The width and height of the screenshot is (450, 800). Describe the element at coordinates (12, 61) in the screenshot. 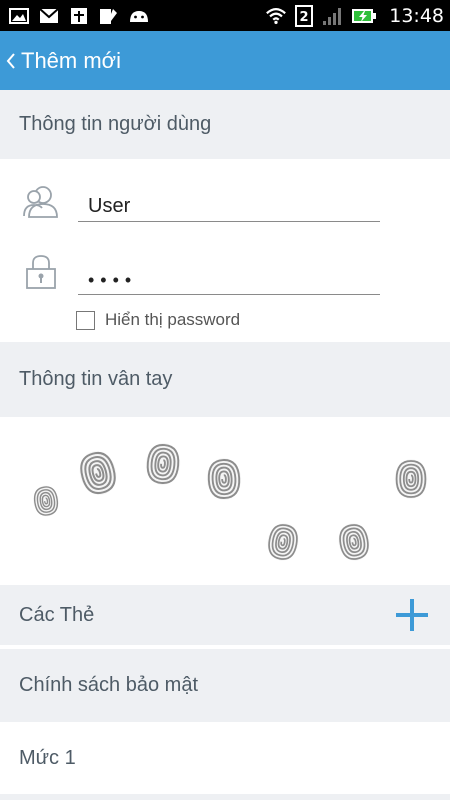

I see `chevron-left-icon` at that location.